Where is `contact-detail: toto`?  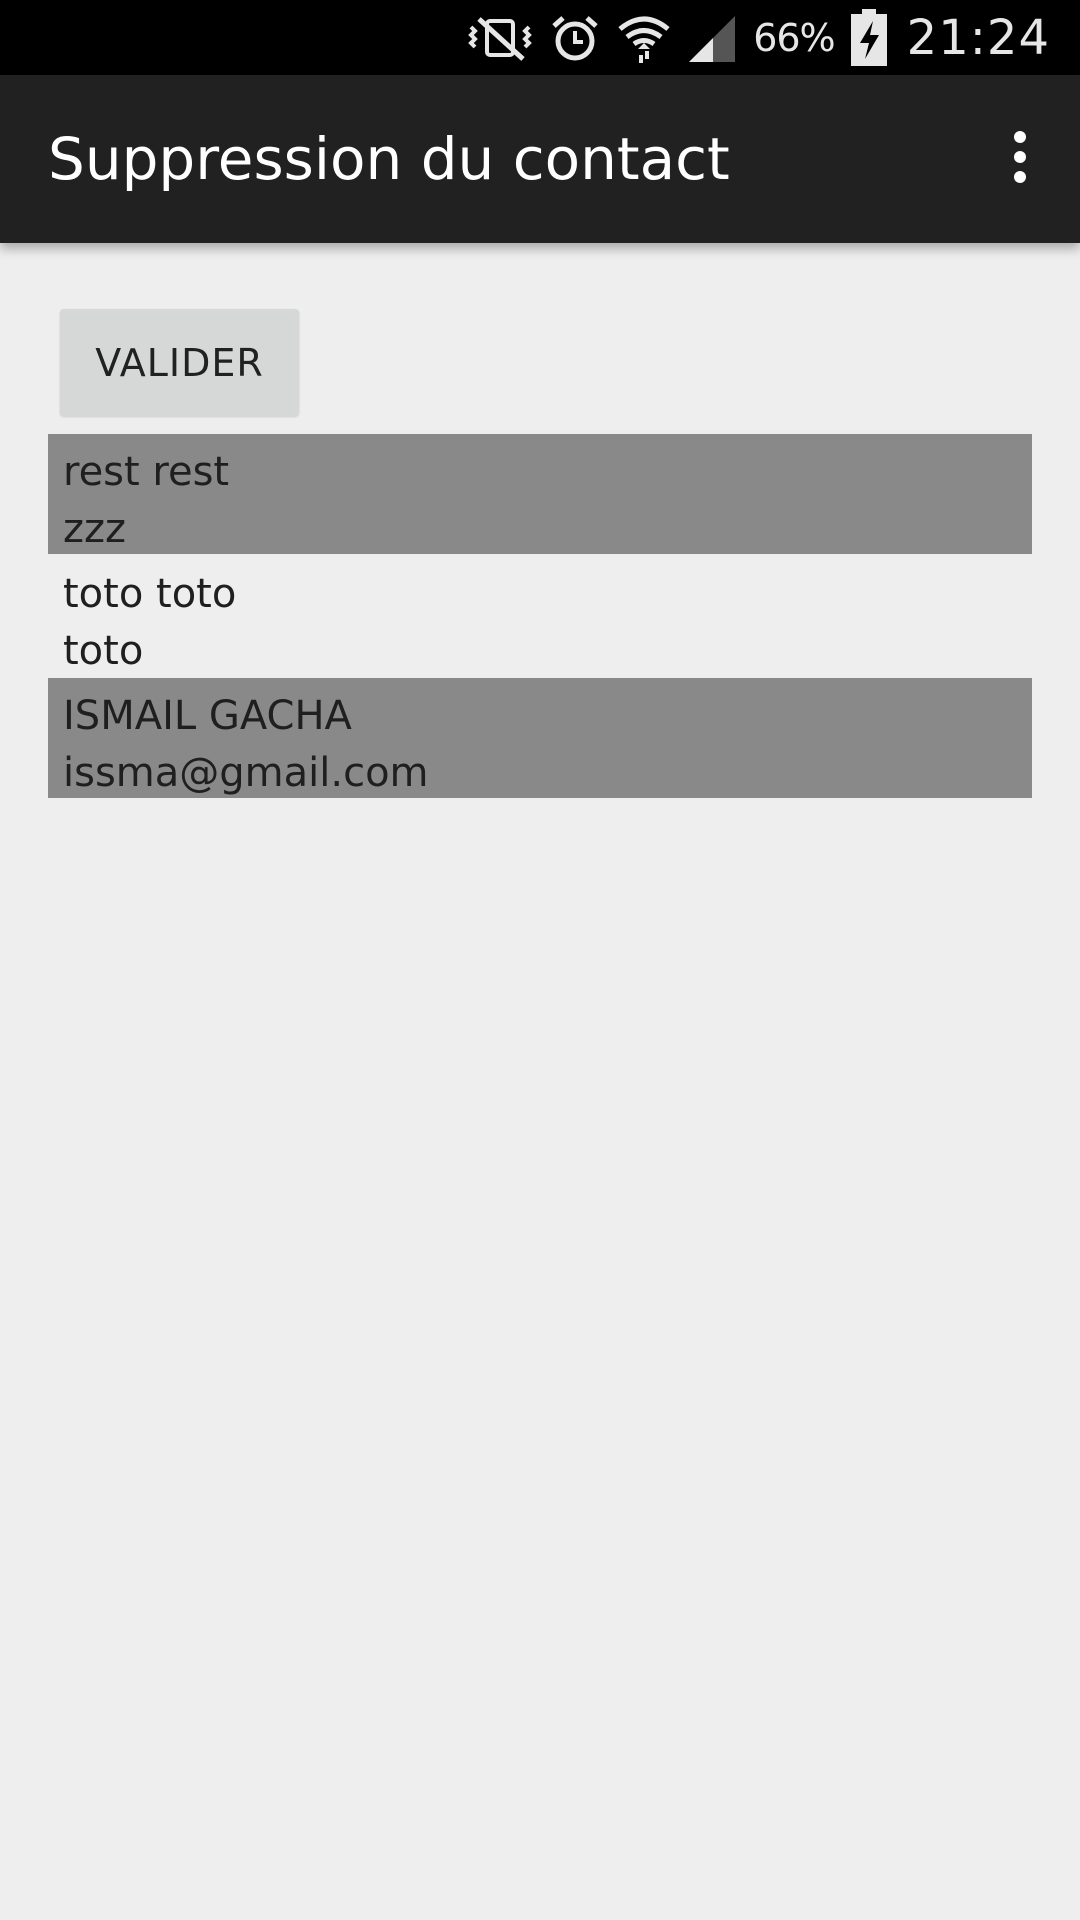 contact-detail: toto is located at coordinates (103, 651).